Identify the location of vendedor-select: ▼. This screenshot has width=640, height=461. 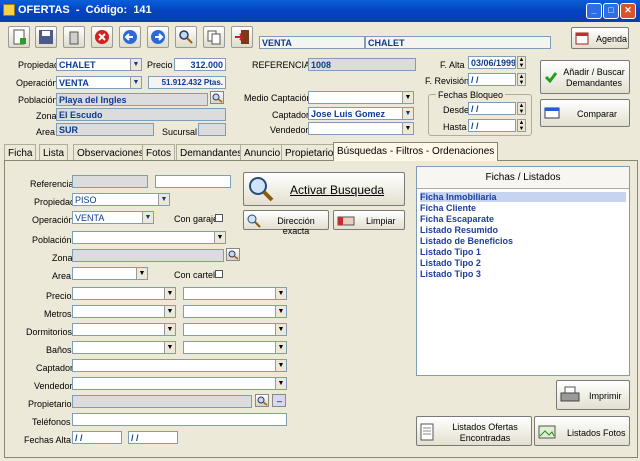
(361, 128).